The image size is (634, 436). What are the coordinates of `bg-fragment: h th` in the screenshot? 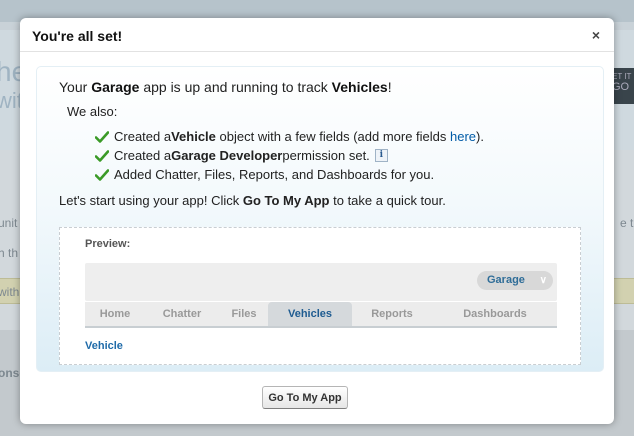 It's located at (9, 253).